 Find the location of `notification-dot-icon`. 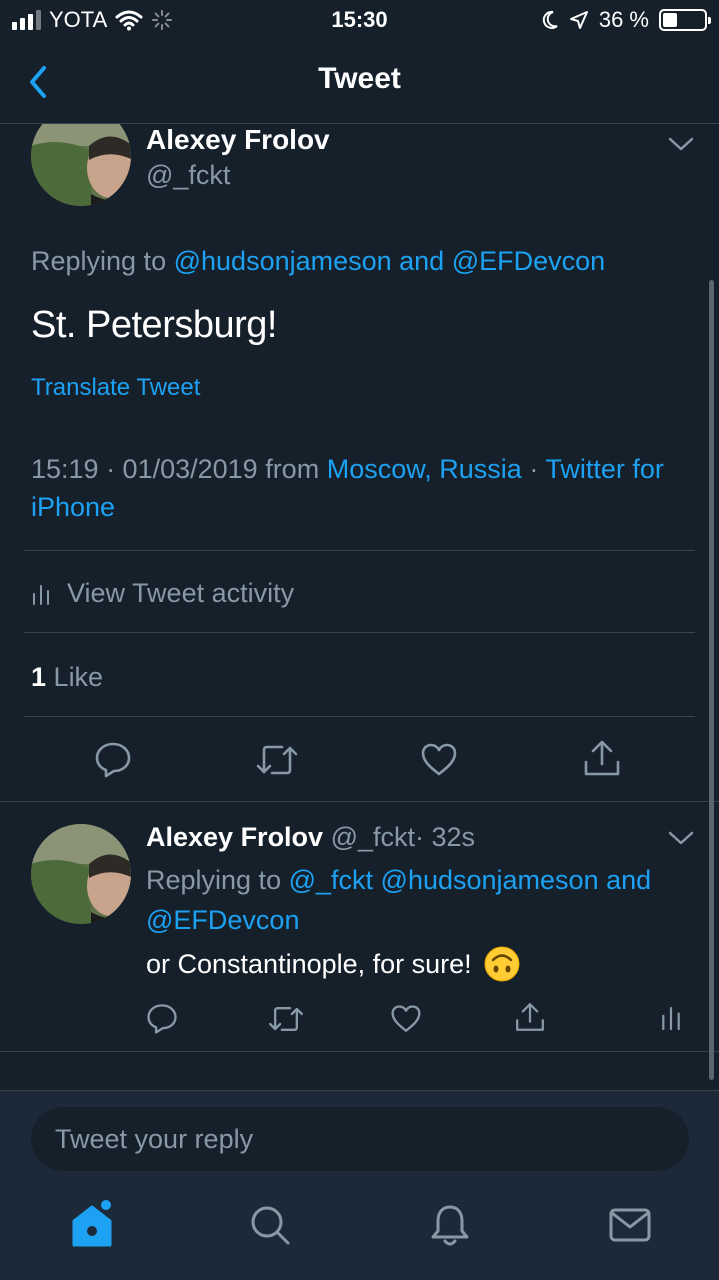

notification-dot-icon is located at coordinates (106, 1205).